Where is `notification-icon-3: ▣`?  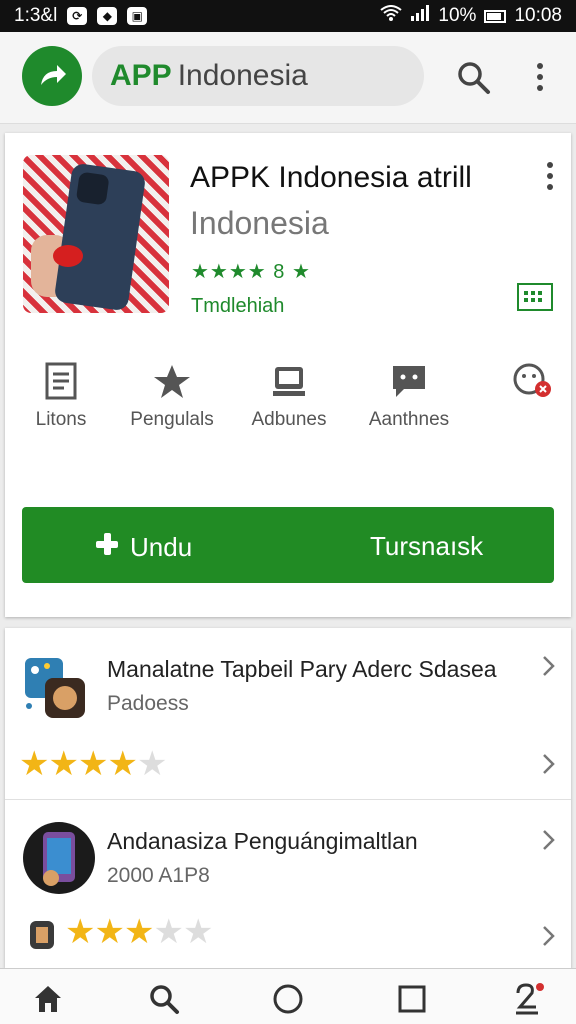
notification-icon-3: ▣ is located at coordinates (137, 16).